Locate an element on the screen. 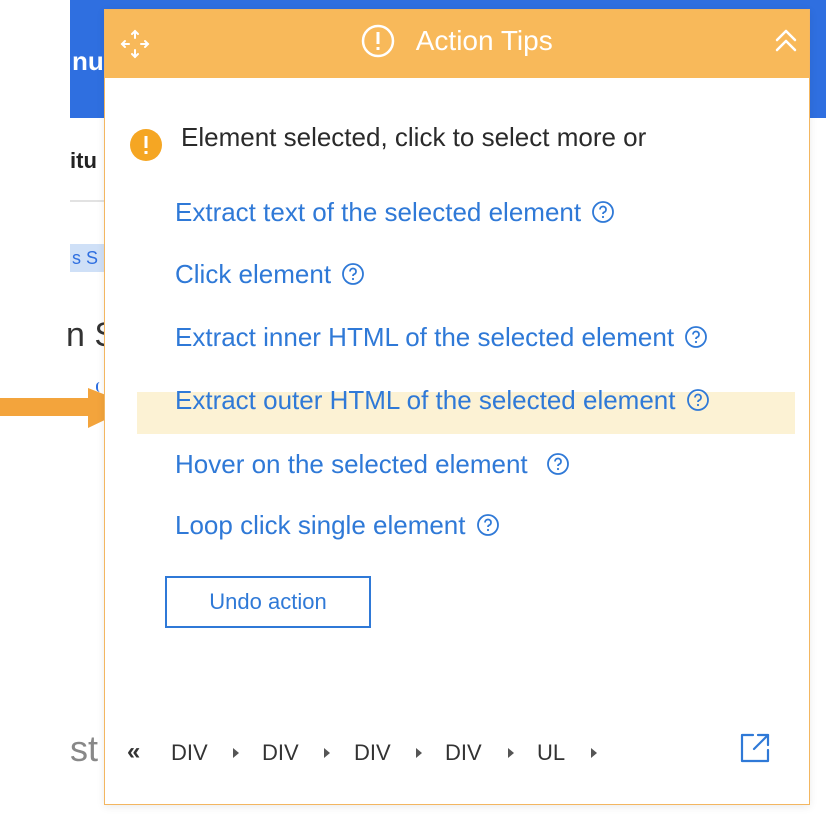 This screenshot has height=825, width=826. breadcrumb-item: UL is located at coordinates (551, 753).